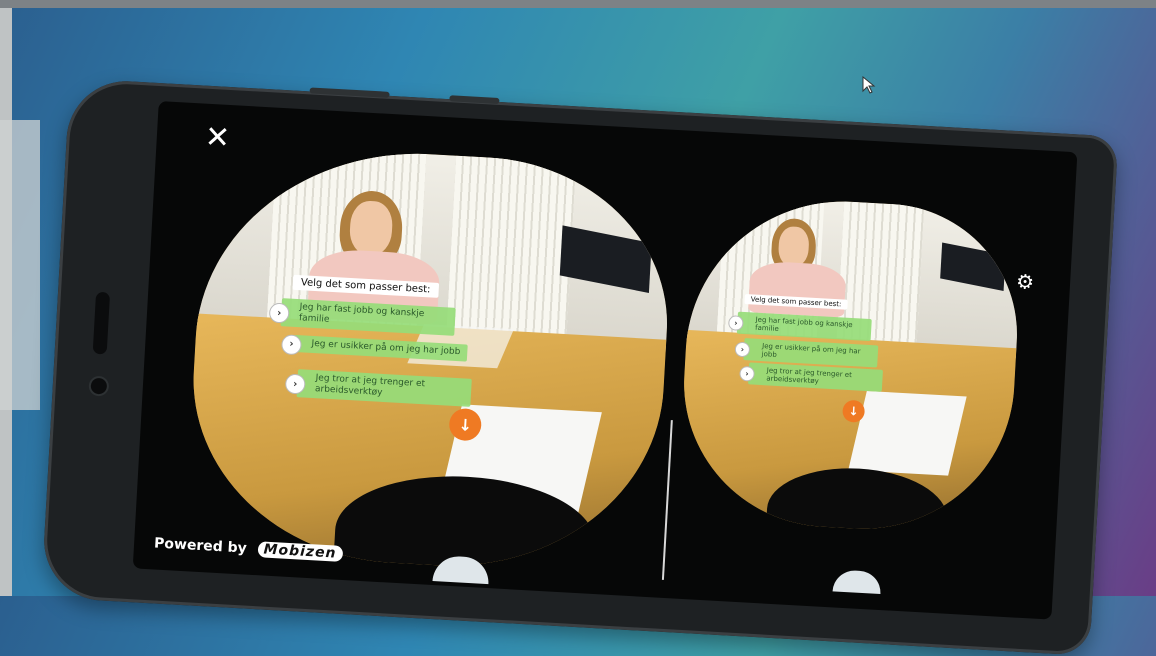 Image resolution: width=1156 pixels, height=656 pixels. Describe the element at coordinates (349, 92) in the screenshot. I see `volume-button` at that location.